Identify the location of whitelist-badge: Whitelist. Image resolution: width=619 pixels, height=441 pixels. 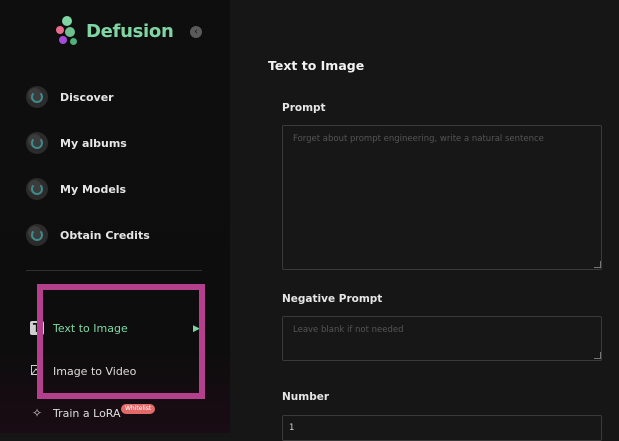
(138, 409).